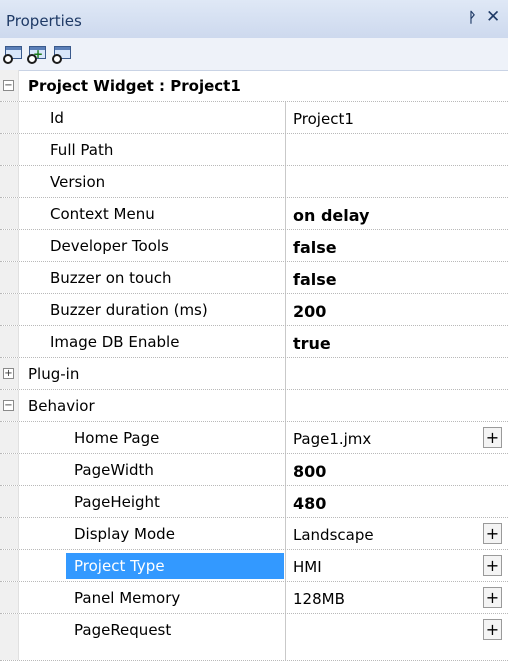 The width and height of the screenshot is (508, 661). What do you see at coordinates (332, 439) in the screenshot?
I see `property-value: Page1.jmx` at bounding box center [332, 439].